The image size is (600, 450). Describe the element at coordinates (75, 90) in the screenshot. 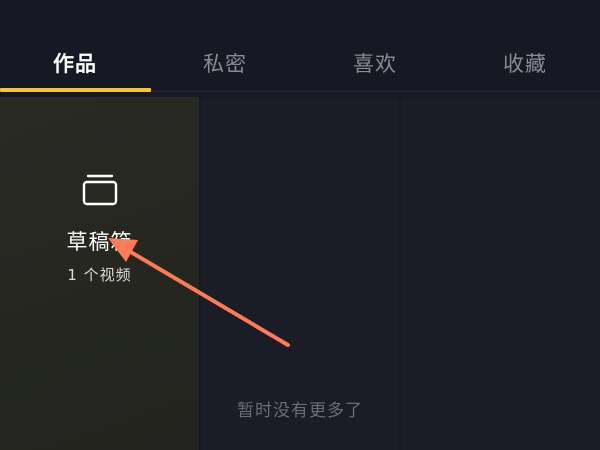

I see `active-tab-indicator` at that location.